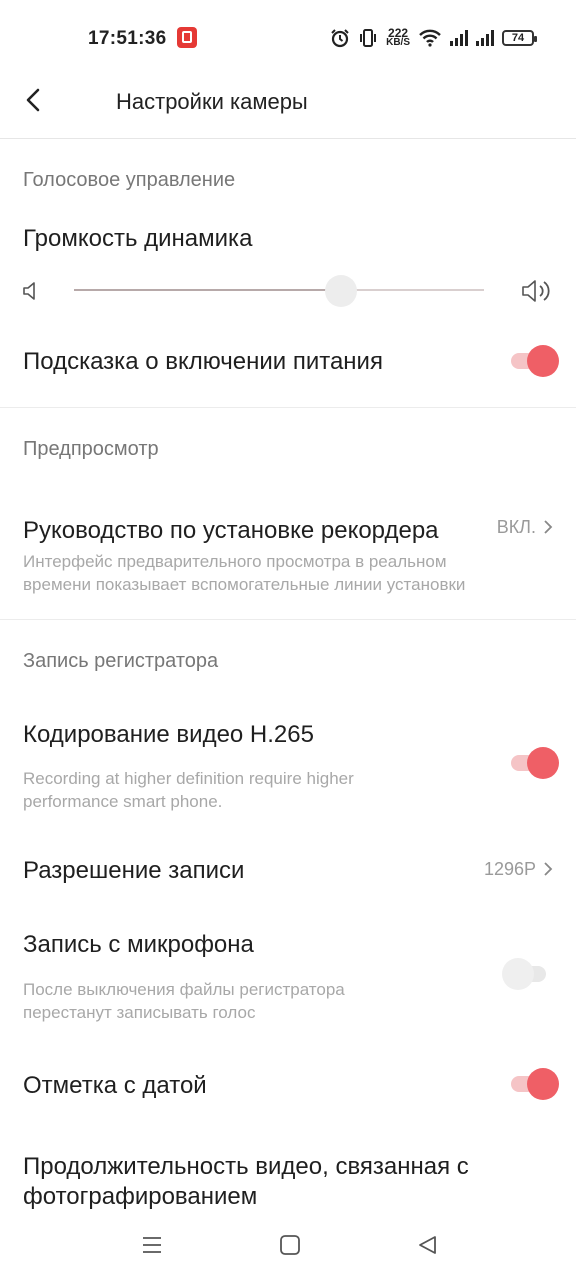 The width and height of the screenshot is (576, 1280). Describe the element at coordinates (168, 734) in the screenshot. I see `h265-label: Кодирование видео H.265` at that location.